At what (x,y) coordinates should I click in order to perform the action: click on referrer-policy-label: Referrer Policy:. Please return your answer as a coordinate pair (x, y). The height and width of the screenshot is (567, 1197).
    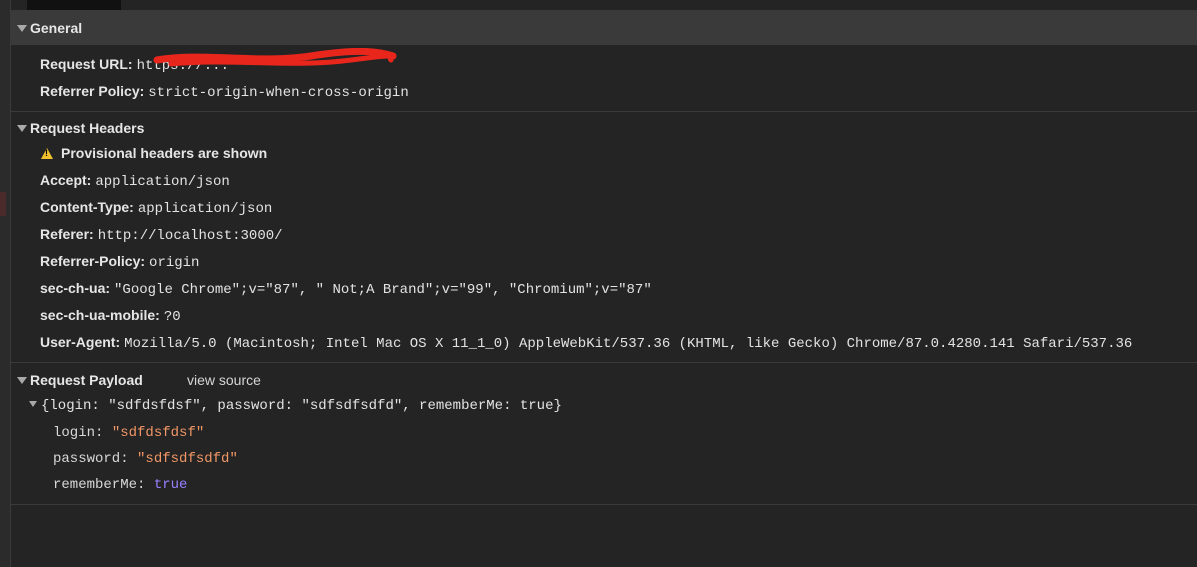
    Looking at the image, I should click on (92, 91).